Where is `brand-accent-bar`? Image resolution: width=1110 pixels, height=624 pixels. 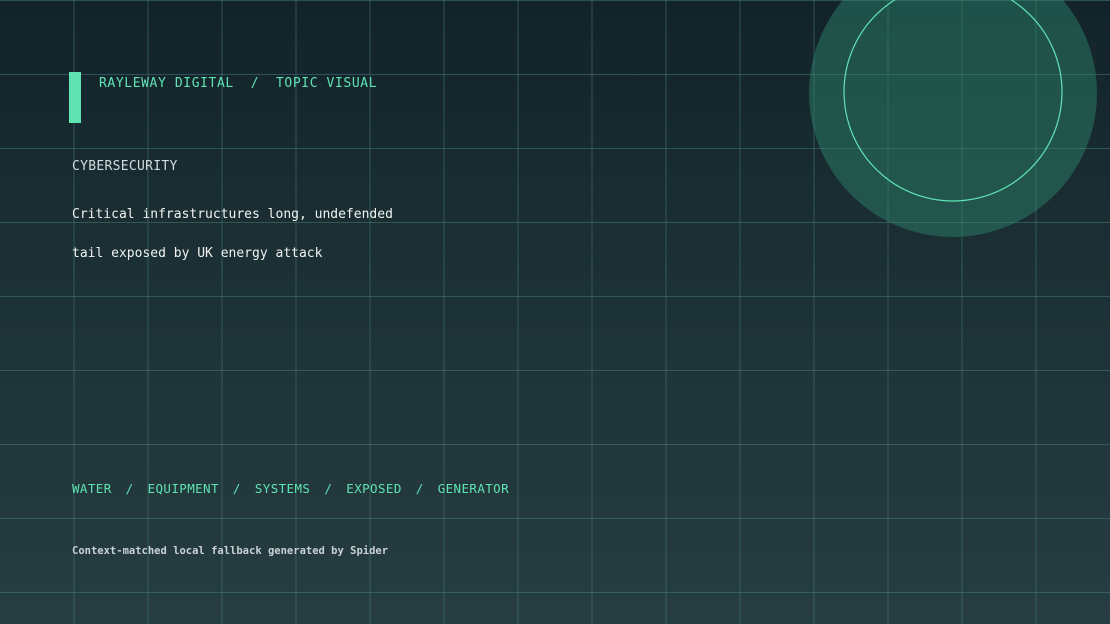
brand-accent-bar is located at coordinates (75, 97).